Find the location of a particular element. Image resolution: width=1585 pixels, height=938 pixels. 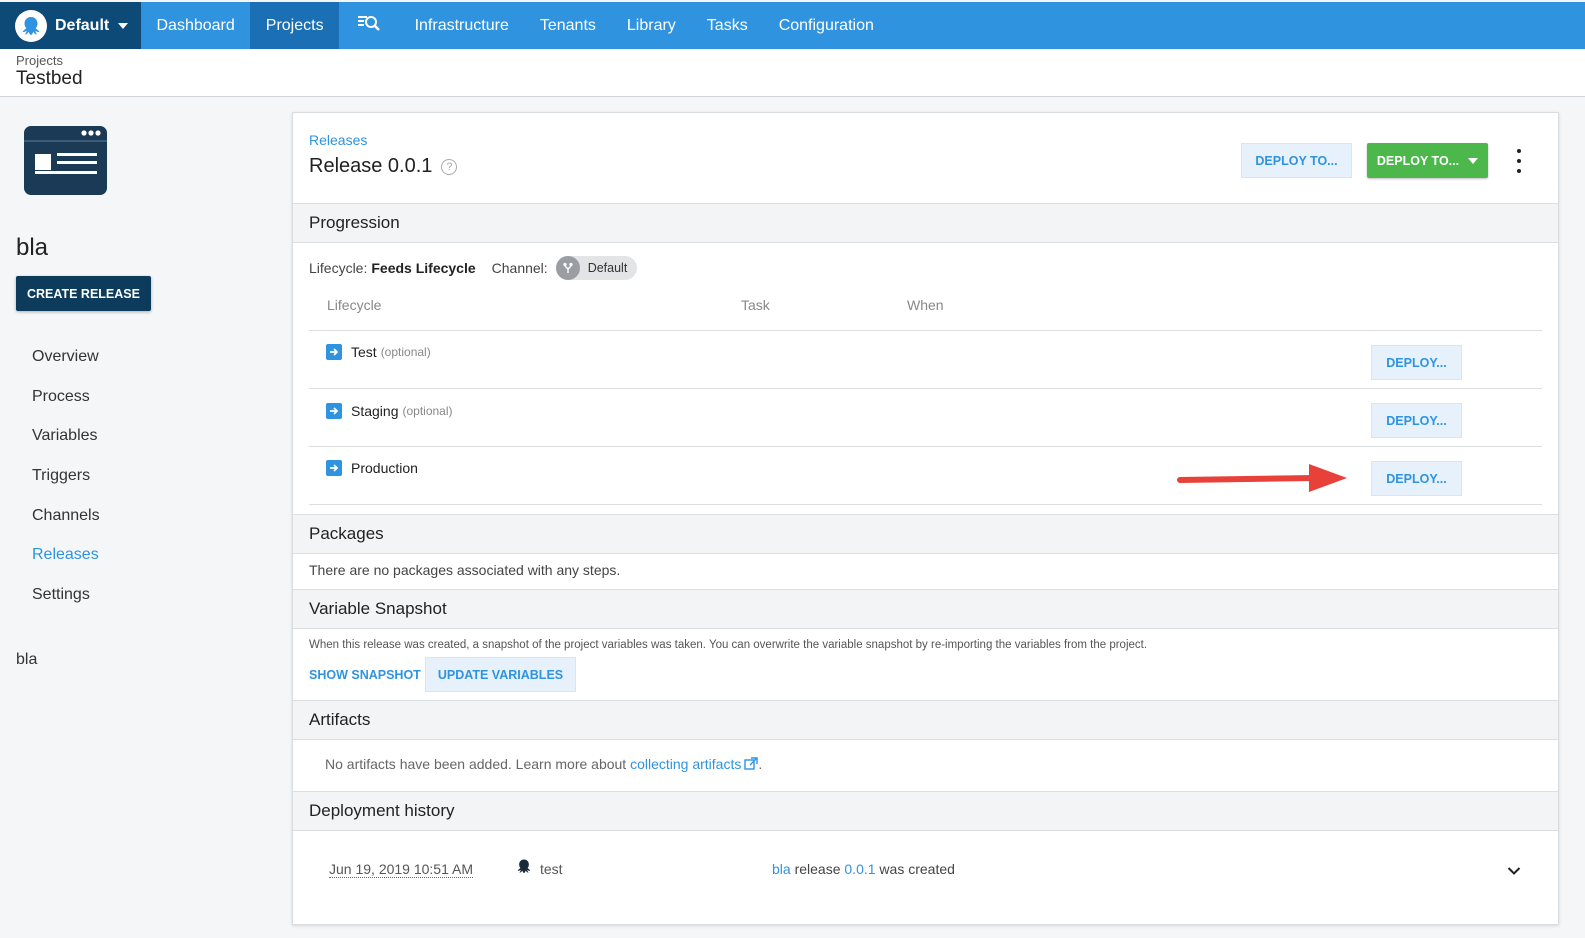

section-progression-heading: Progression is located at coordinates (925, 223).